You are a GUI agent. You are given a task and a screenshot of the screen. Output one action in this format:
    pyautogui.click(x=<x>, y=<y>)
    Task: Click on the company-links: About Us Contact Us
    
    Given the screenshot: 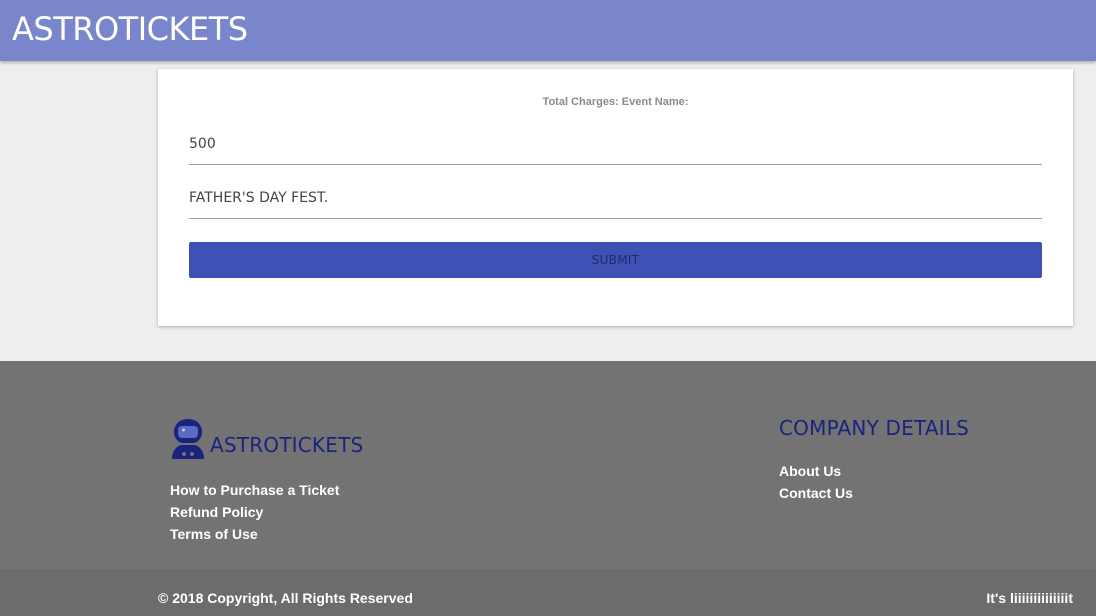 What is the action you would take?
    pyautogui.click(x=816, y=482)
    